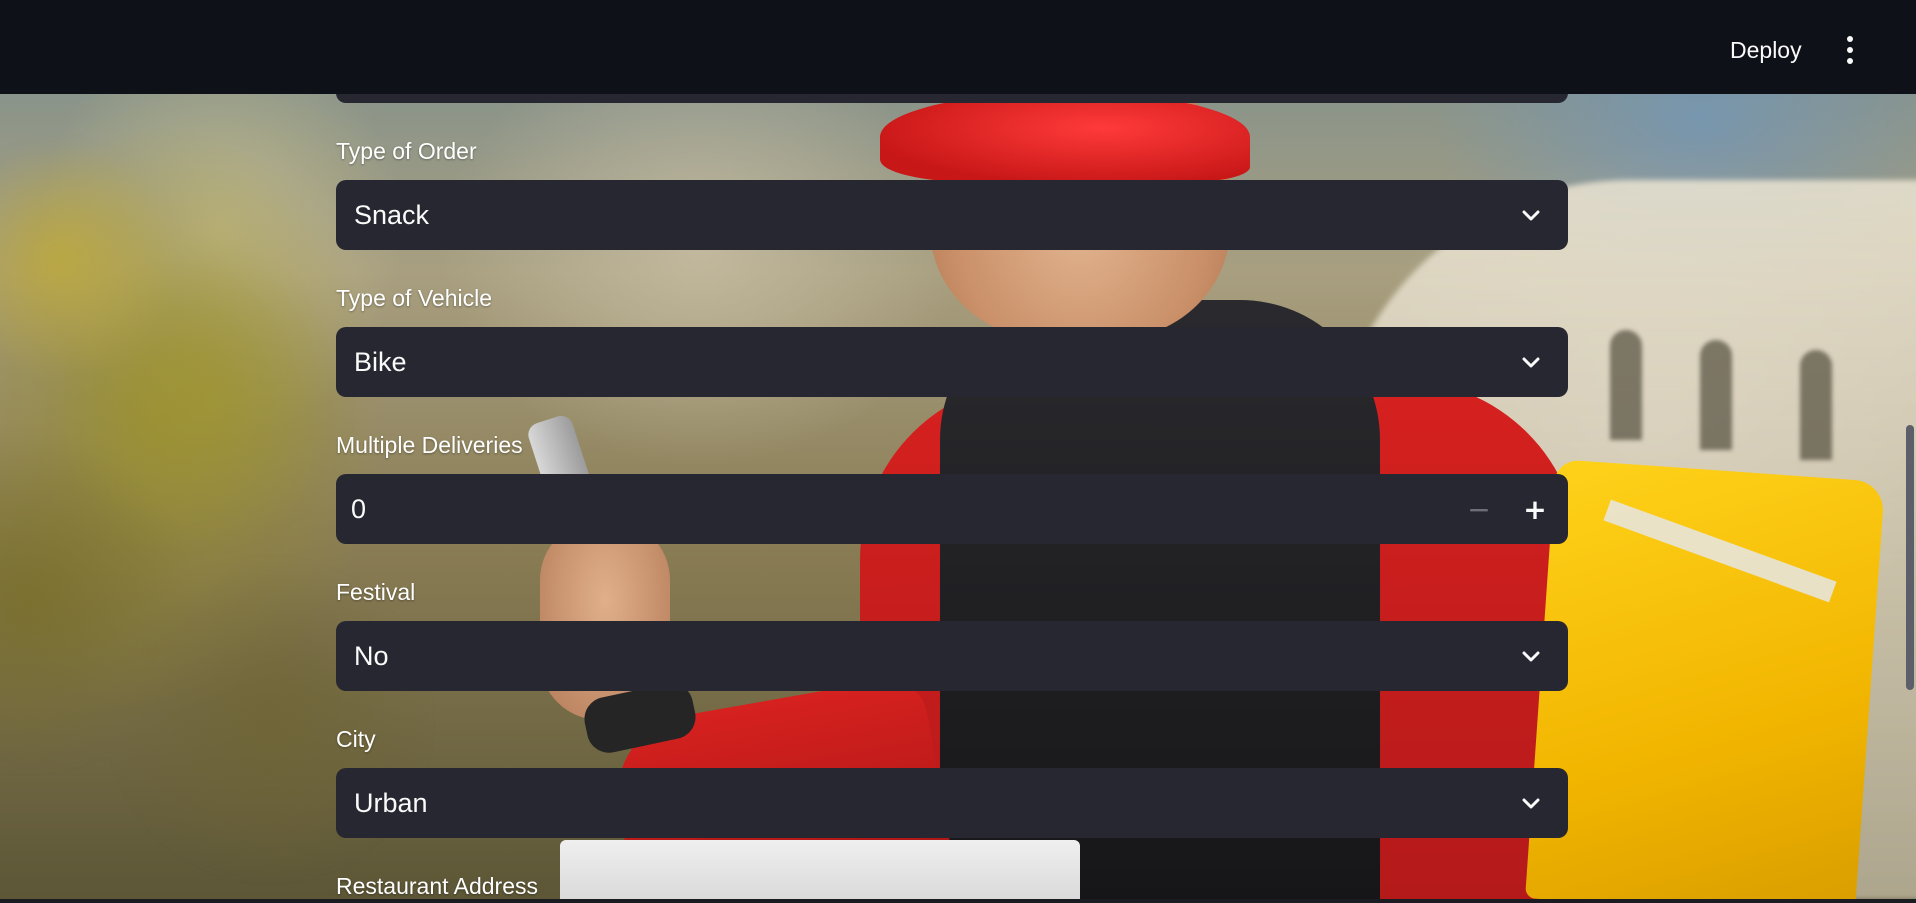 The width and height of the screenshot is (1916, 903). What do you see at coordinates (429, 445) in the screenshot?
I see `multiple-deliveries-label: Multiple Deliveries` at bounding box center [429, 445].